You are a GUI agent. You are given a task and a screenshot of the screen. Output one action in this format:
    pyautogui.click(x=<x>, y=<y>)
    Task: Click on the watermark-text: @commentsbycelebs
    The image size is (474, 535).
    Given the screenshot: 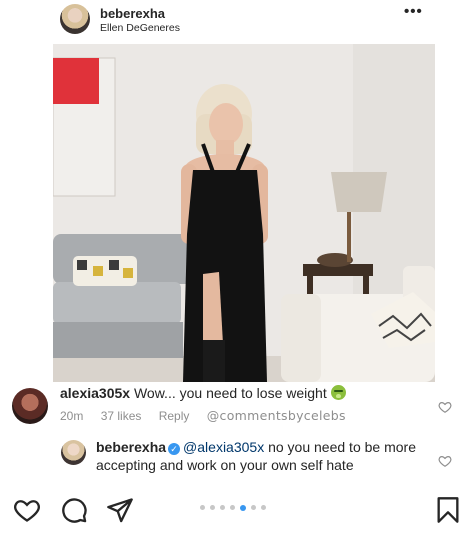 What is the action you would take?
    pyautogui.click(x=276, y=415)
    